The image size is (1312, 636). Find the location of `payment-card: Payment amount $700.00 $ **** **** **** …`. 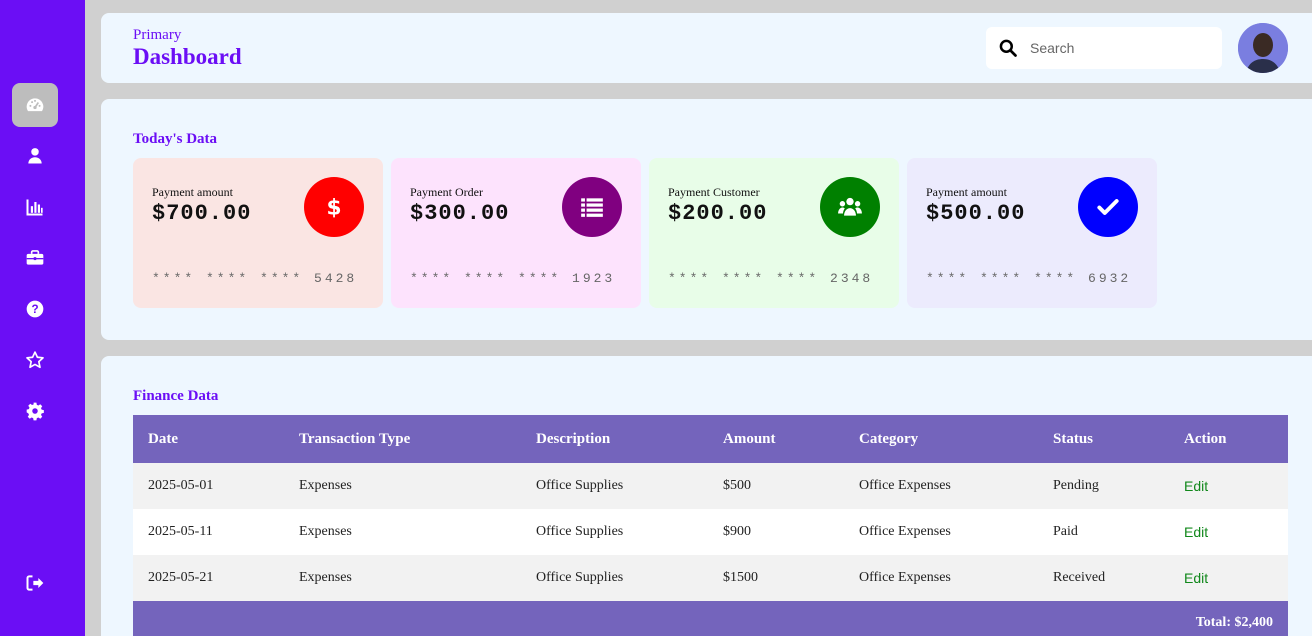

payment-card: Payment amount $700.00 $ **** **** **** … is located at coordinates (258, 233).